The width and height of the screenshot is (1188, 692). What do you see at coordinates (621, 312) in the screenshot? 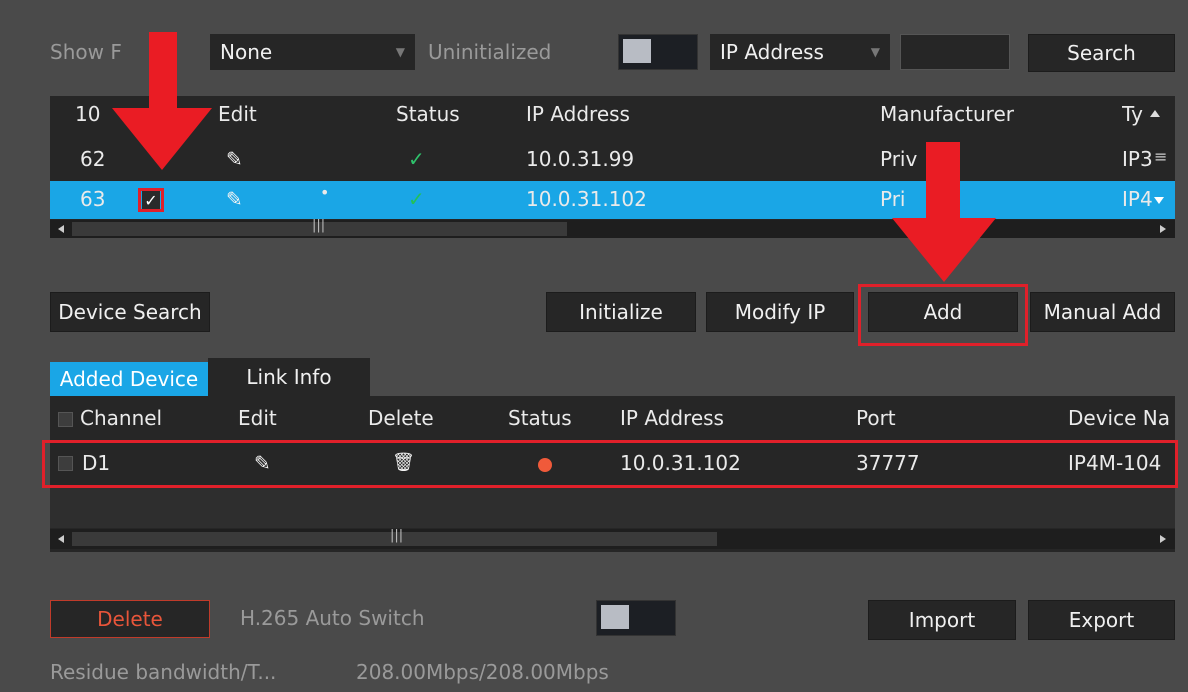
I see `initialize-button: Initialize` at bounding box center [621, 312].